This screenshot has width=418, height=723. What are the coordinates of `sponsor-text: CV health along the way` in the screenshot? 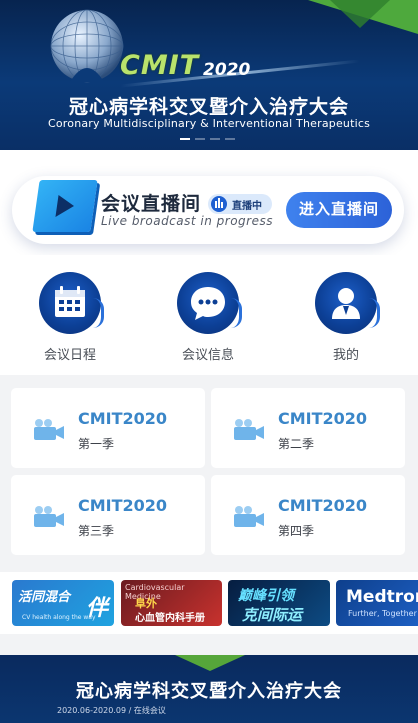 It's located at (59, 617).